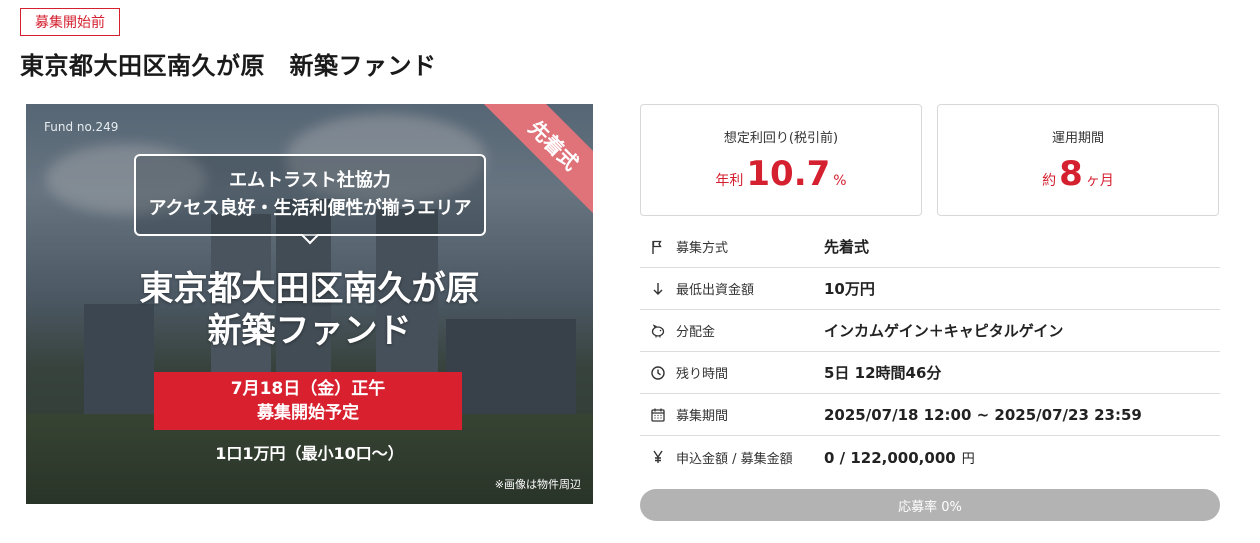  Describe the element at coordinates (944, 331) in the screenshot. I see `spec-value: インカムゲイン＋キャピタルゲイン` at that location.